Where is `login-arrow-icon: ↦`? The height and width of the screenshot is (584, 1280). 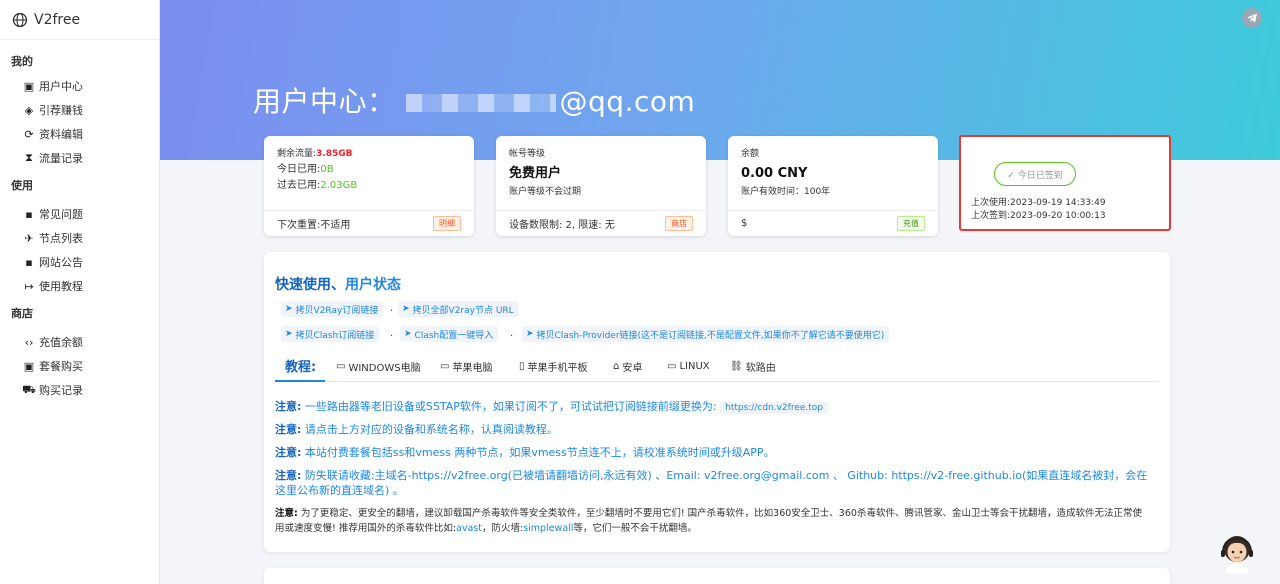
login-arrow-icon: ↦ is located at coordinates (29, 286).